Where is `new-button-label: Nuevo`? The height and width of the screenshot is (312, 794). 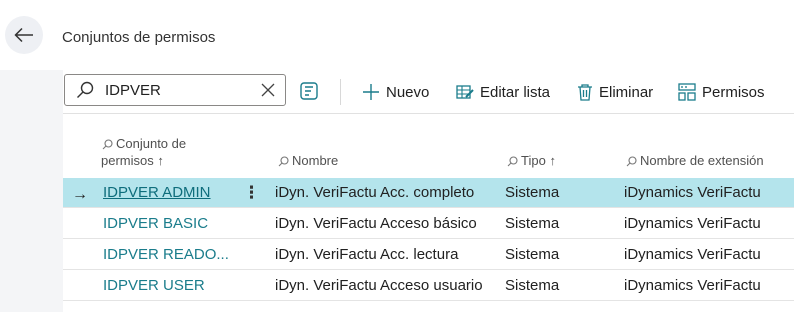 new-button-label: Nuevo is located at coordinates (408, 92).